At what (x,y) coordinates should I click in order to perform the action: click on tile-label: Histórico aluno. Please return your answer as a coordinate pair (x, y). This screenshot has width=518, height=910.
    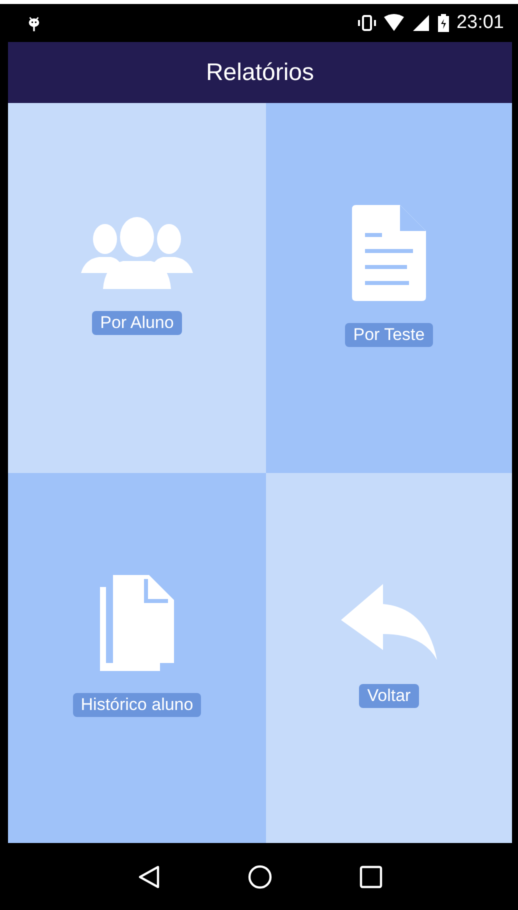
    Looking at the image, I should click on (137, 705).